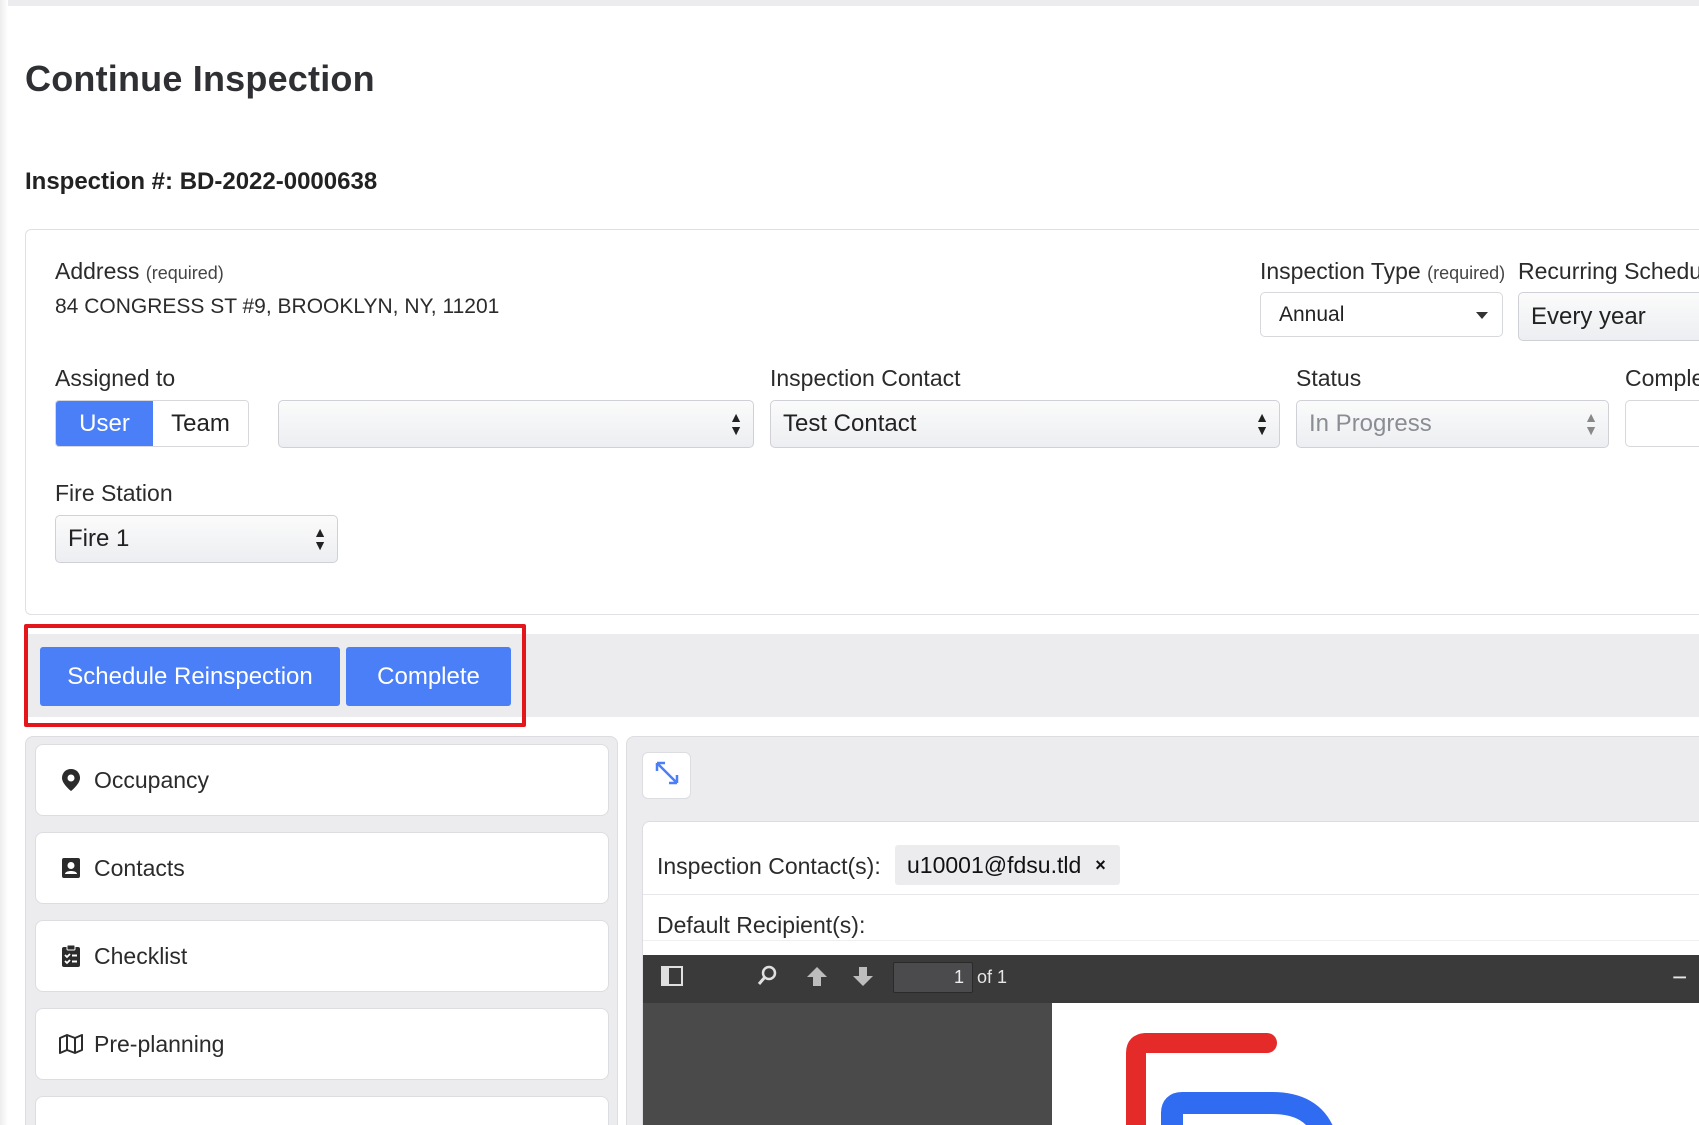  Describe the element at coordinates (992, 977) in the screenshot. I see `page-count: of 1` at that location.